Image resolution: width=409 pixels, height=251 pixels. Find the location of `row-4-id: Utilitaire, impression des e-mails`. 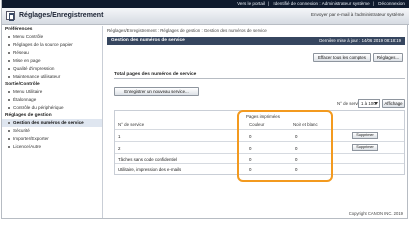

row-4-id: Utilitaire, impression des e-mails is located at coordinates (150, 169).